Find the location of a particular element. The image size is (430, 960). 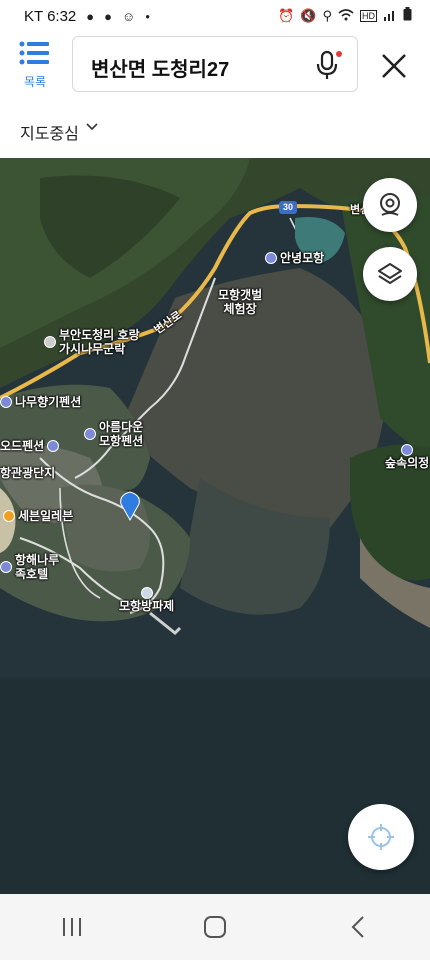

home-icon is located at coordinates (214, 927).